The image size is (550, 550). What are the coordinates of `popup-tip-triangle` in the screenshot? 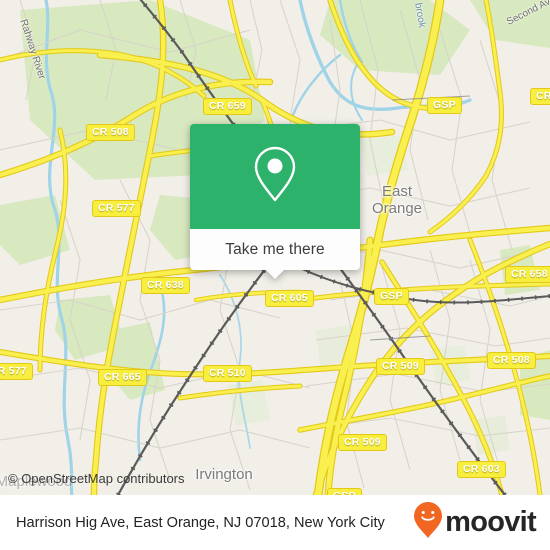 It's located at (275, 274).